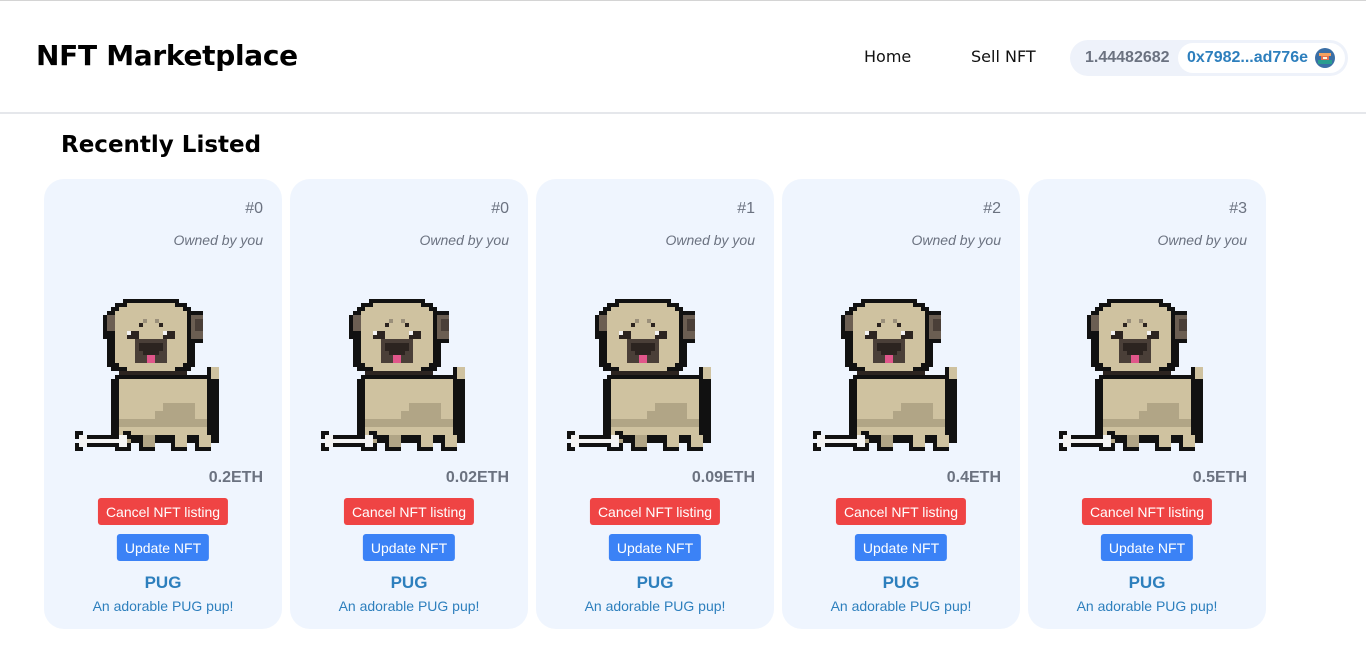 This screenshot has height=665, width=1366. What do you see at coordinates (992, 208) in the screenshot?
I see `token-id: #2` at bounding box center [992, 208].